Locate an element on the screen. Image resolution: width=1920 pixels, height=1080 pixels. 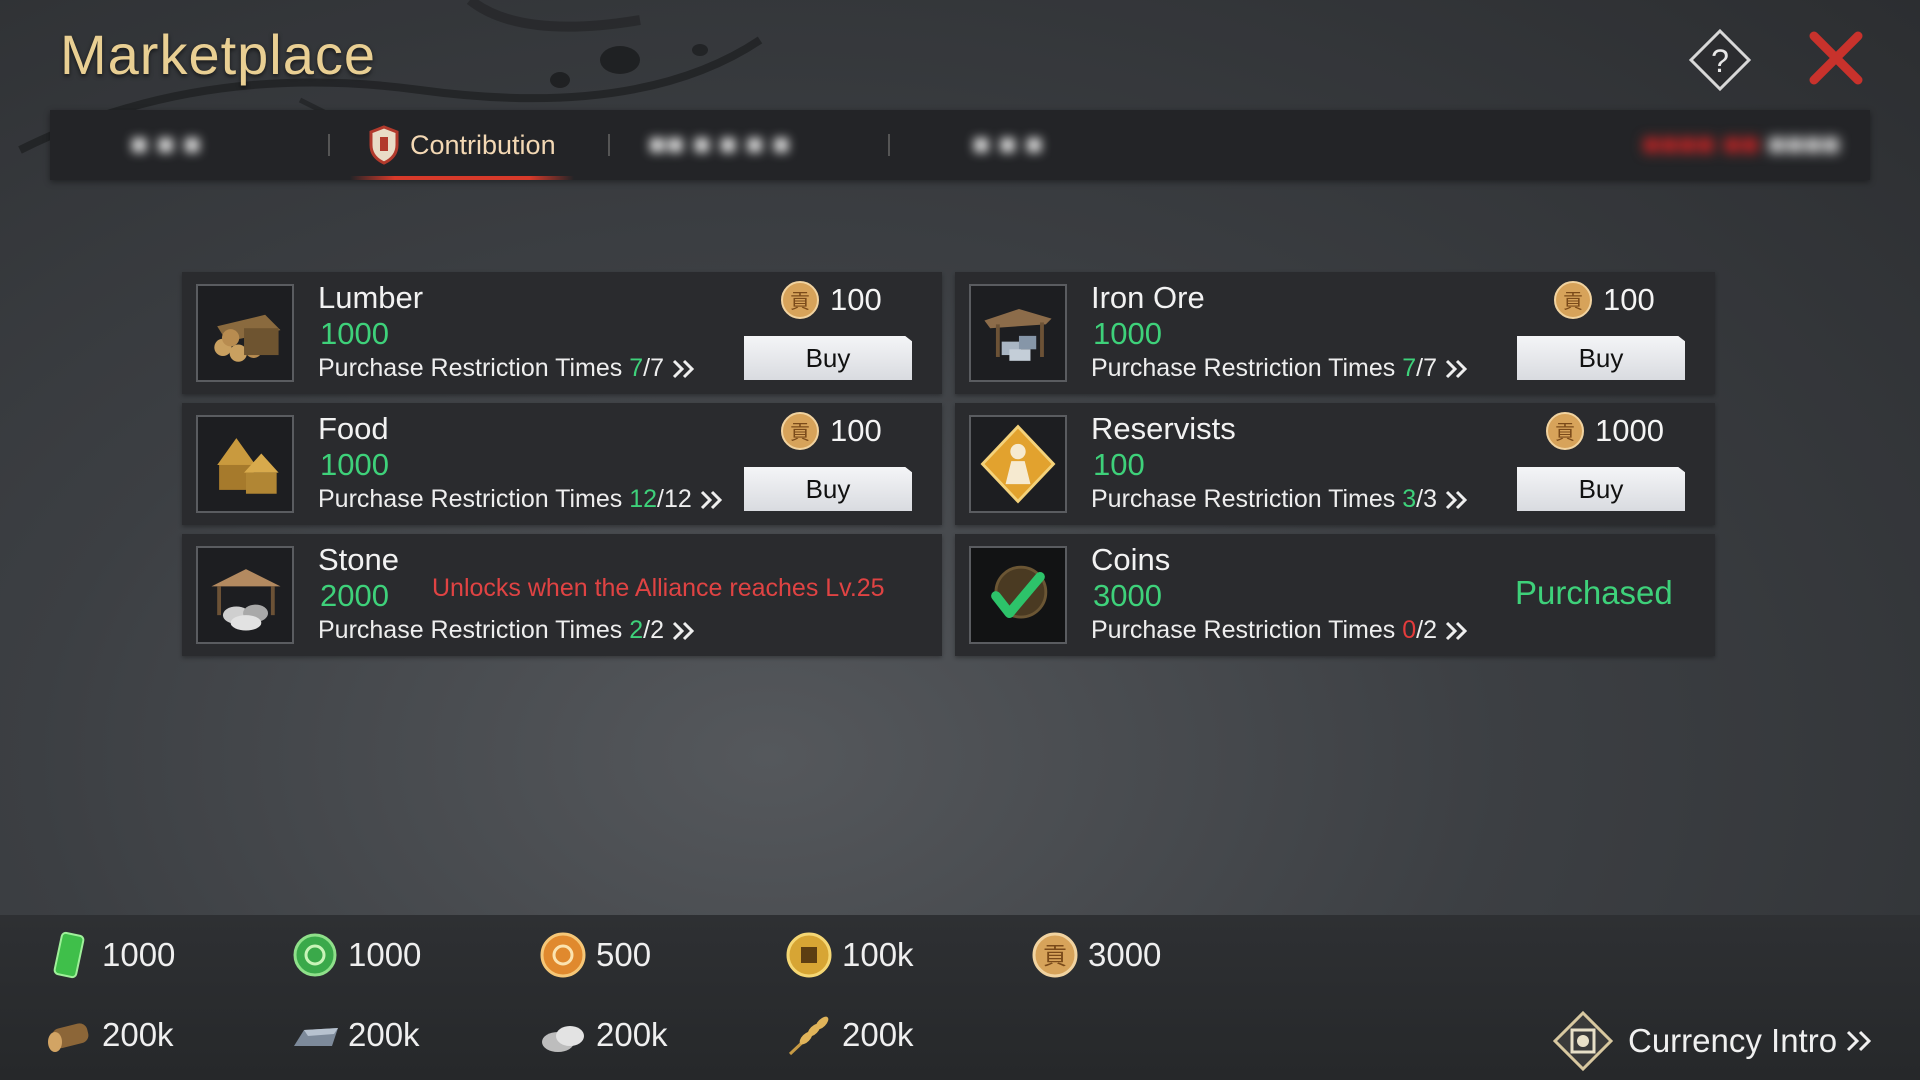
item-name: Coins is located at coordinates (1131, 559).